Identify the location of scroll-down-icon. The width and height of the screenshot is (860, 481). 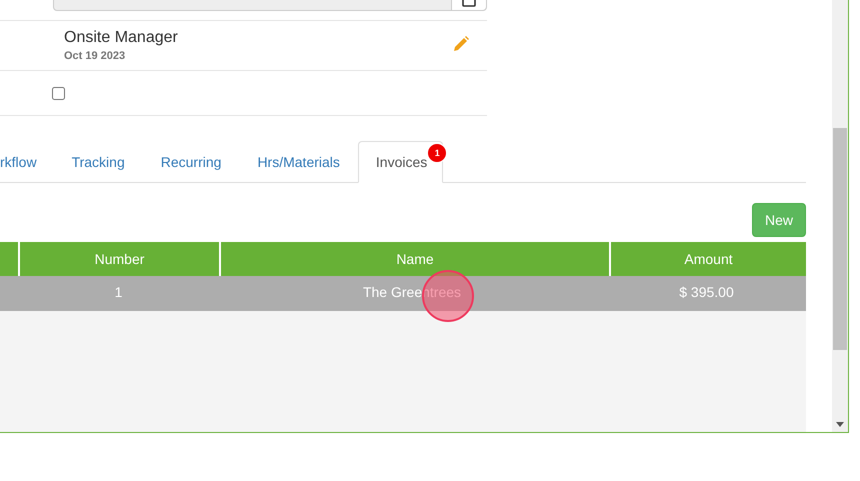
(840, 424).